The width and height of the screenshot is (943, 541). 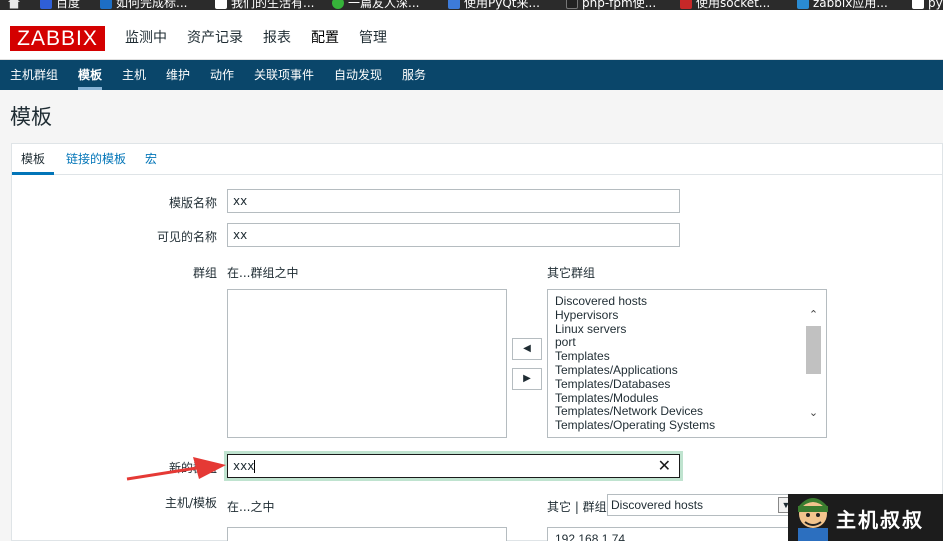 I want to click on move-left-button: ◀, so click(x=527, y=349).